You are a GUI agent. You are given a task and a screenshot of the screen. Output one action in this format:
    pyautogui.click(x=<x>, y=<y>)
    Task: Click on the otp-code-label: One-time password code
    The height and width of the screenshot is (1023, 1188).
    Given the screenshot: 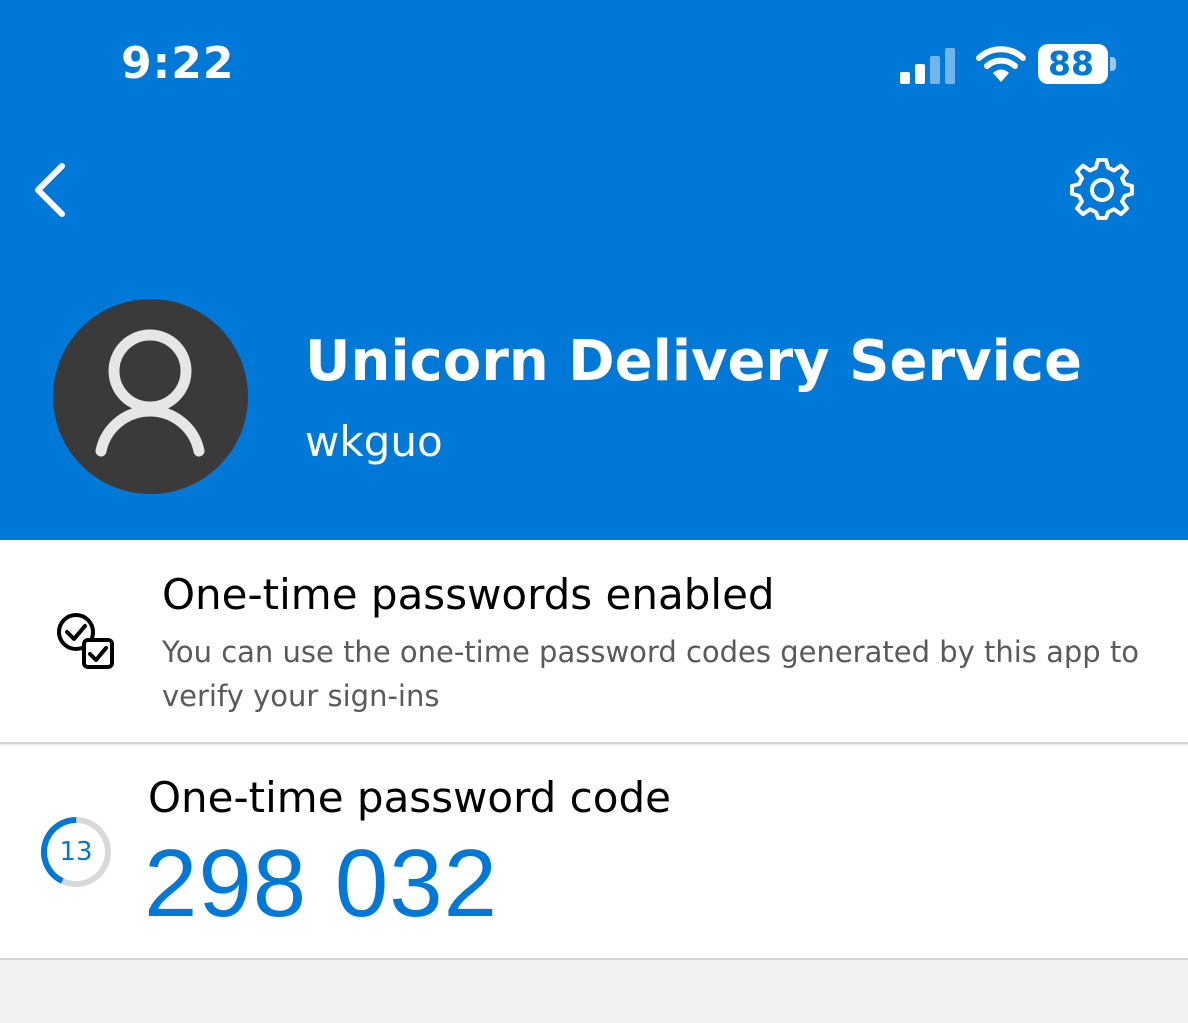 What is the action you would take?
    pyautogui.click(x=409, y=797)
    